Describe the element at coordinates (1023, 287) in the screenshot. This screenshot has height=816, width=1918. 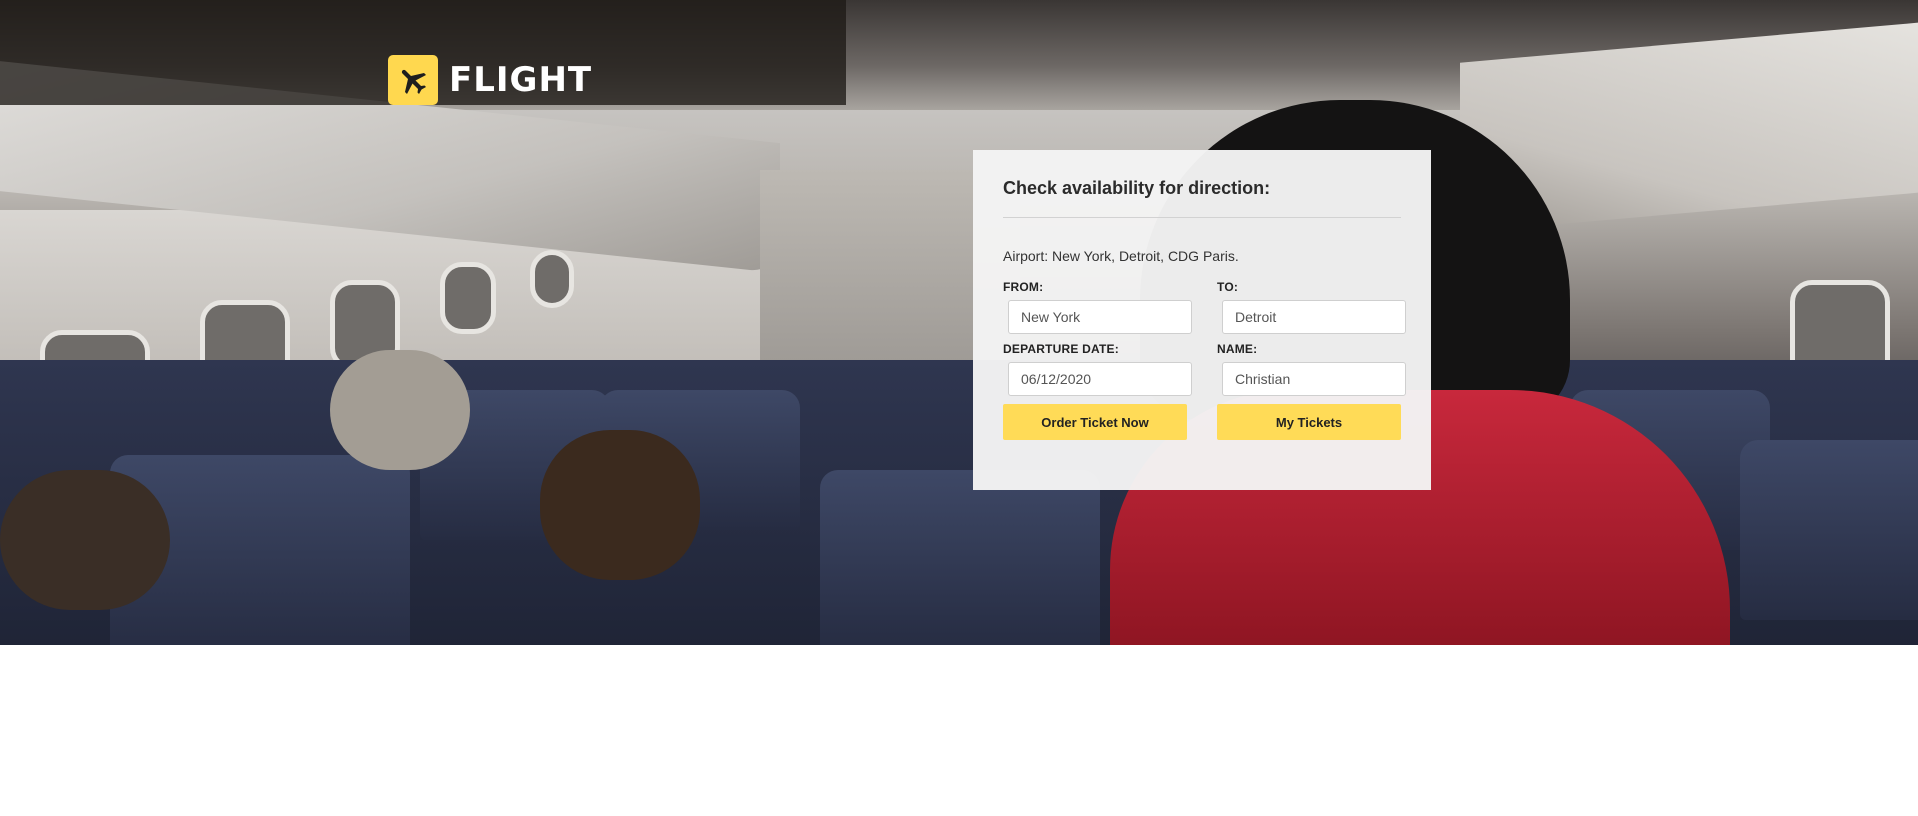
I see `from-label: FROM:` at that location.